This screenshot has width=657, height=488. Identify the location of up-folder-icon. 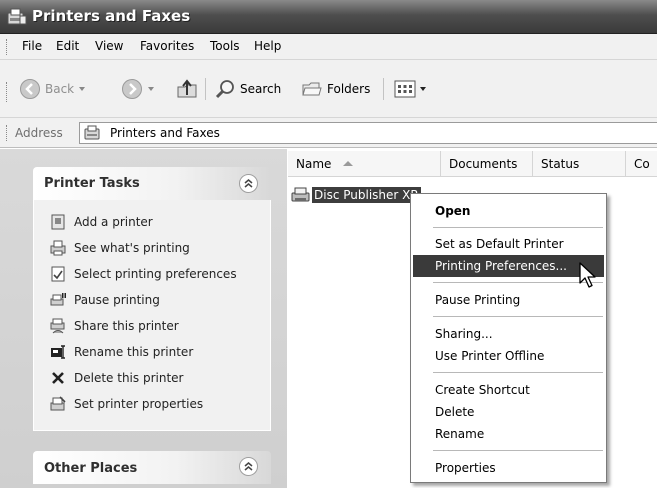
(187, 88).